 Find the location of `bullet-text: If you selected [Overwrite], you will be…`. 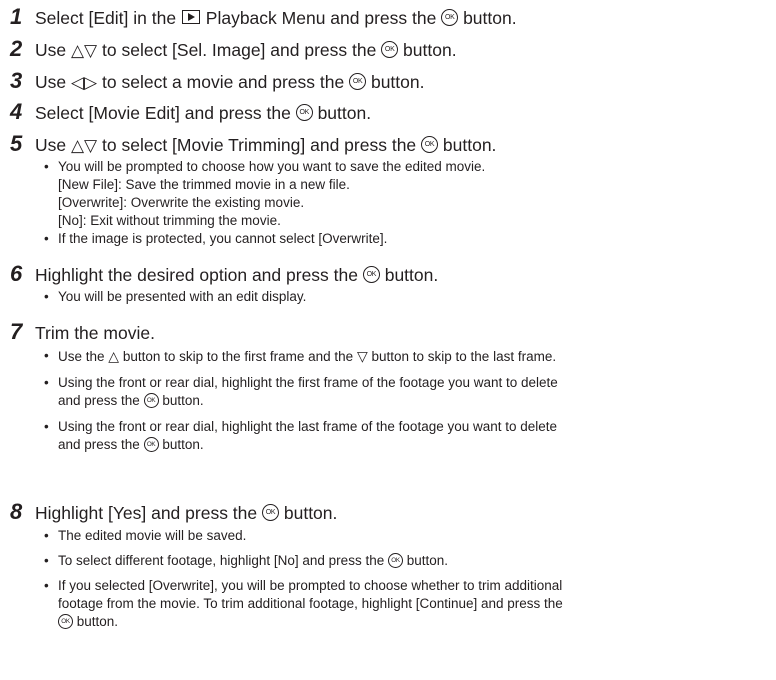

bullet-text: If you selected [Overwrite], you will be… is located at coordinates (310, 585).